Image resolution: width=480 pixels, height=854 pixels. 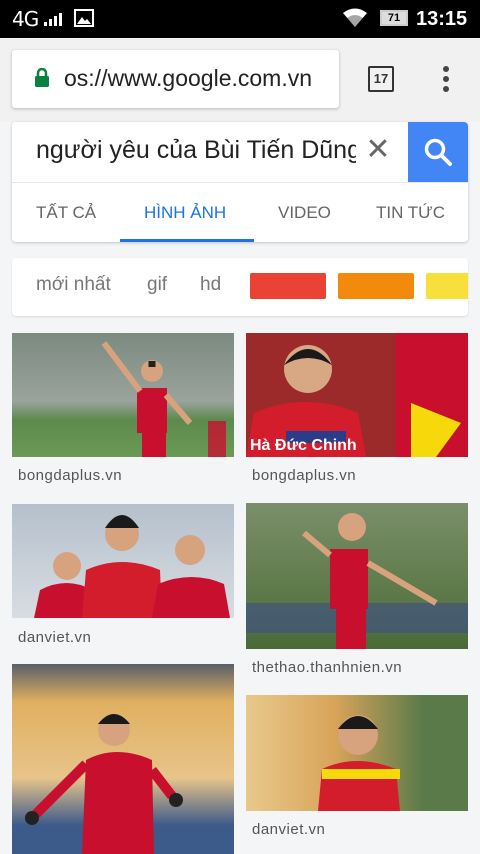 I want to click on player-pointing-image, so click(x=357, y=581).